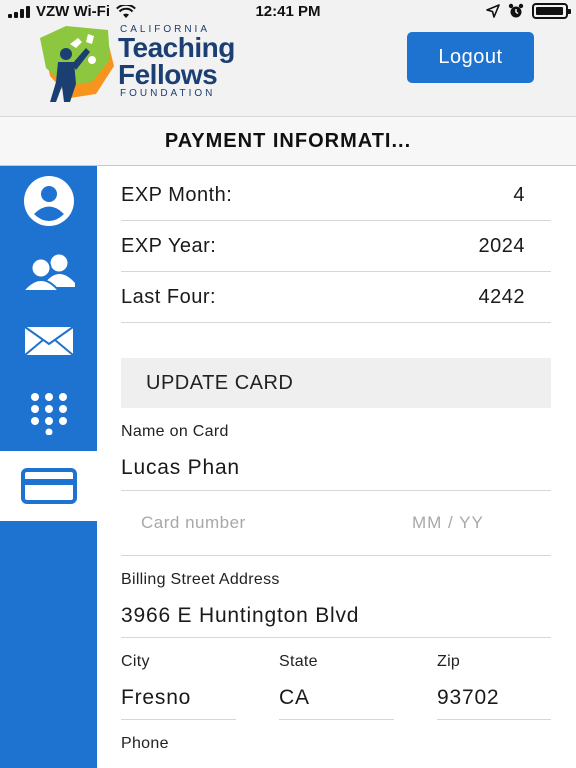 The height and width of the screenshot is (768, 576). What do you see at coordinates (468, 698) in the screenshot?
I see `zip-input: 93702` at bounding box center [468, 698].